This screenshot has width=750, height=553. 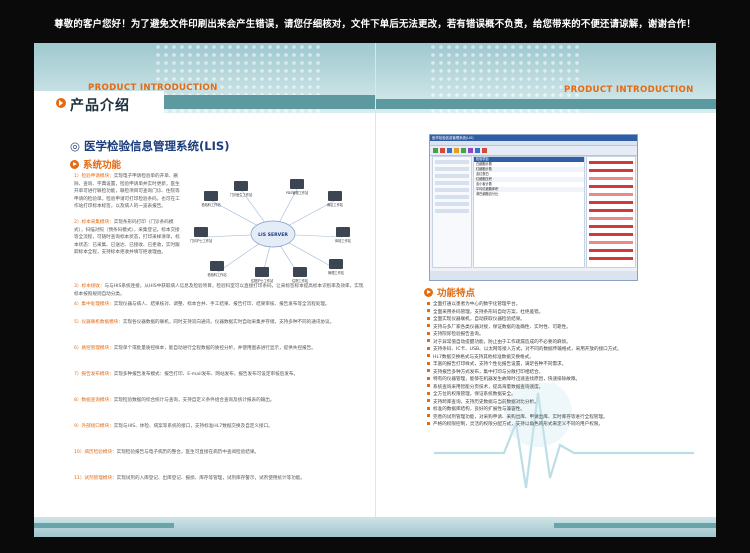 What do you see at coordinates (94, 176) in the screenshot?
I see `item-number: 1）检验申请模块：` at bounding box center [94, 176].